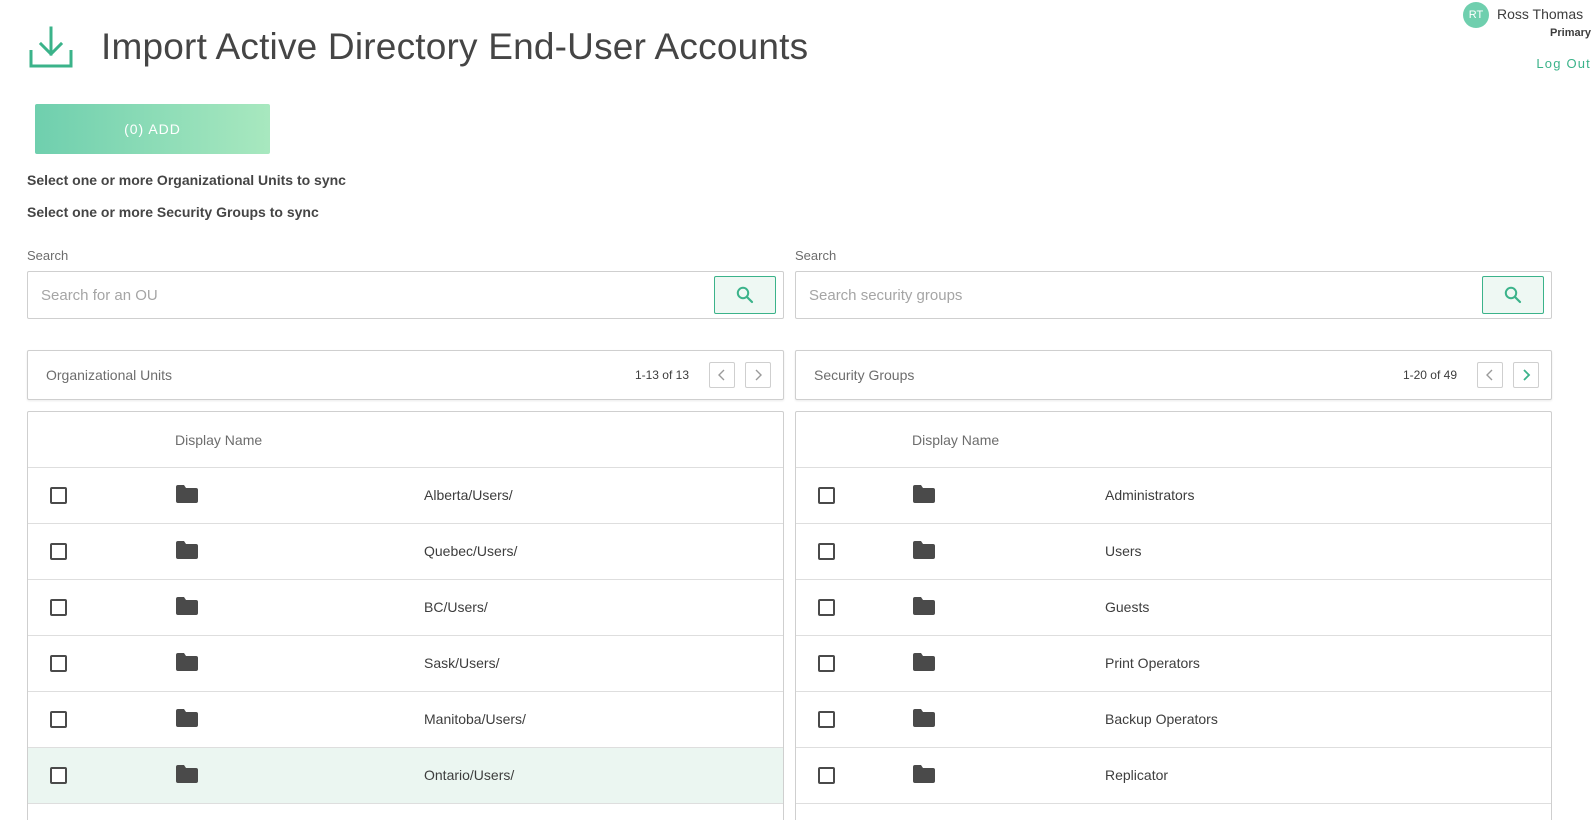 The height and width of the screenshot is (820, 1591). Describe the element at coordinates (1429, 375) in the screenshot. I see `groups-pager-range: 1-20 of 49` at that location.